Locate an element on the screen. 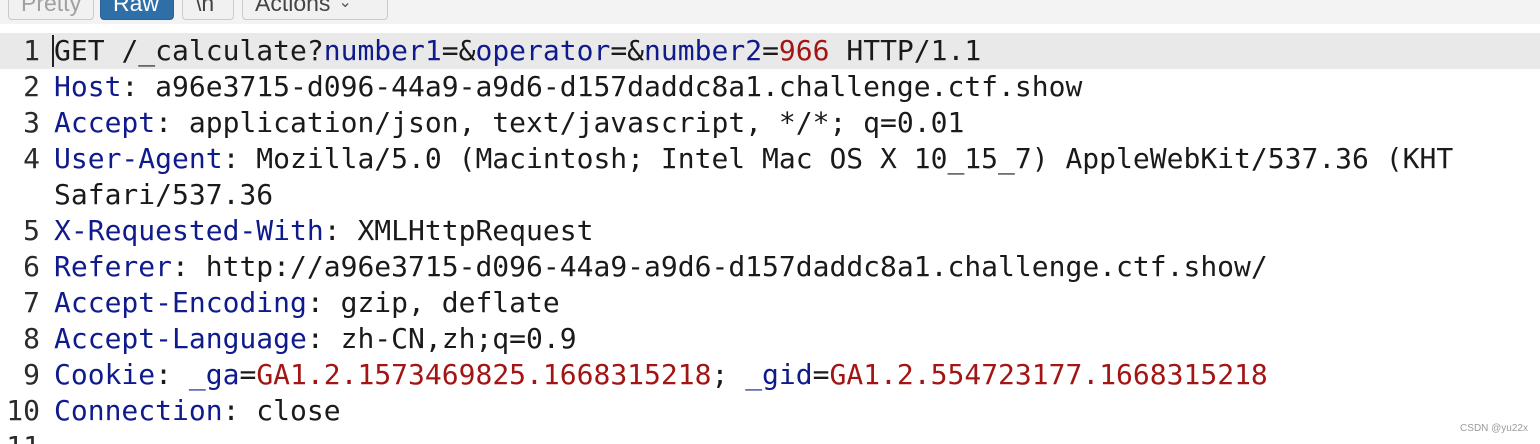 The height and width of the screenshot is (444, 1540). cookie-value-gid: GA1.2.554723177.1668315218 is located at coordinates (1048, 374).